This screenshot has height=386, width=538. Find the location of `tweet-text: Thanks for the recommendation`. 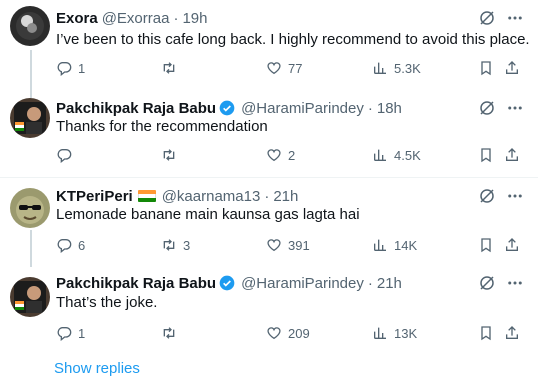

tweet-text: Thanks for the recommendation is located at coordinates (162, 126).